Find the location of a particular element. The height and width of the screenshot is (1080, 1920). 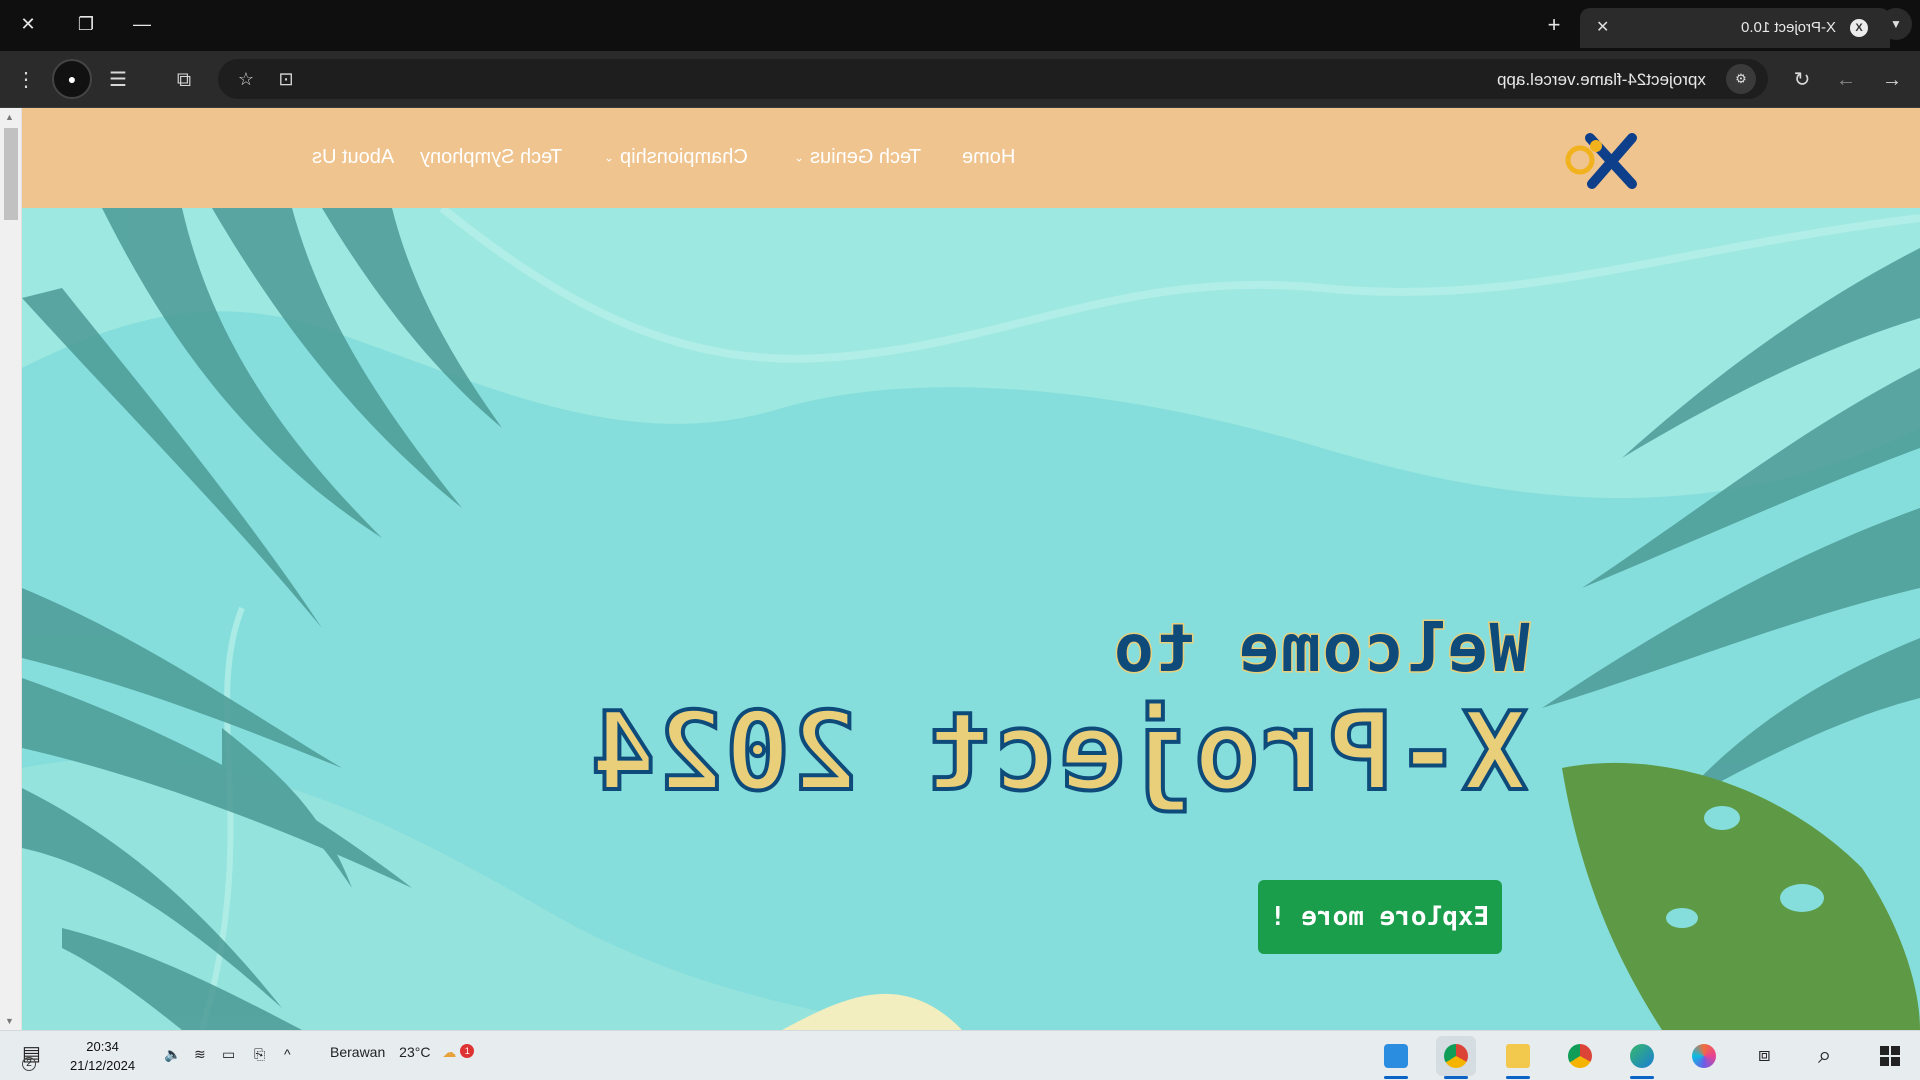

battery-icon: ▭ is located at coordinates (228, 1054).